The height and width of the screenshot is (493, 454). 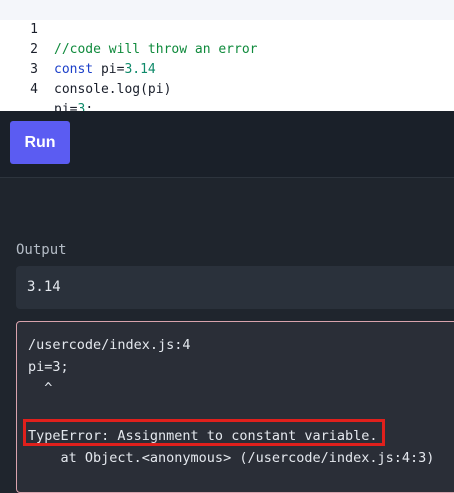 I want to click on code-line-2: 2 const pi=3.14, so click(x=227, y=48).